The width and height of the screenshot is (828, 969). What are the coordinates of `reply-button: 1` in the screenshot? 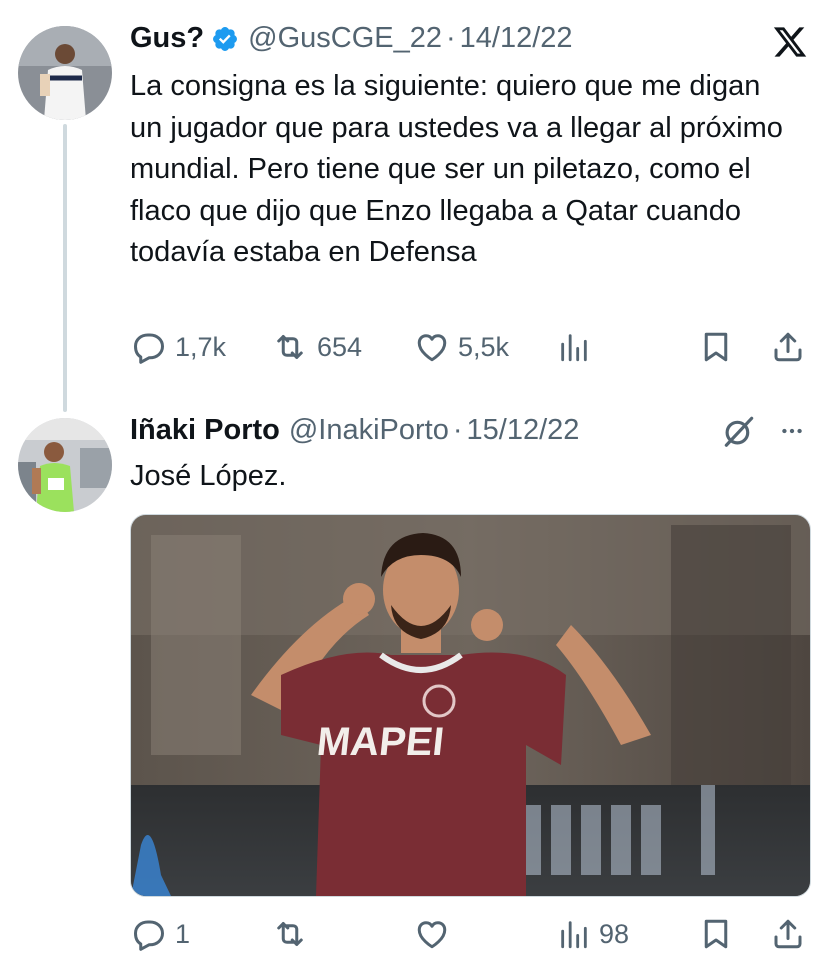 It's located at (160, 934).